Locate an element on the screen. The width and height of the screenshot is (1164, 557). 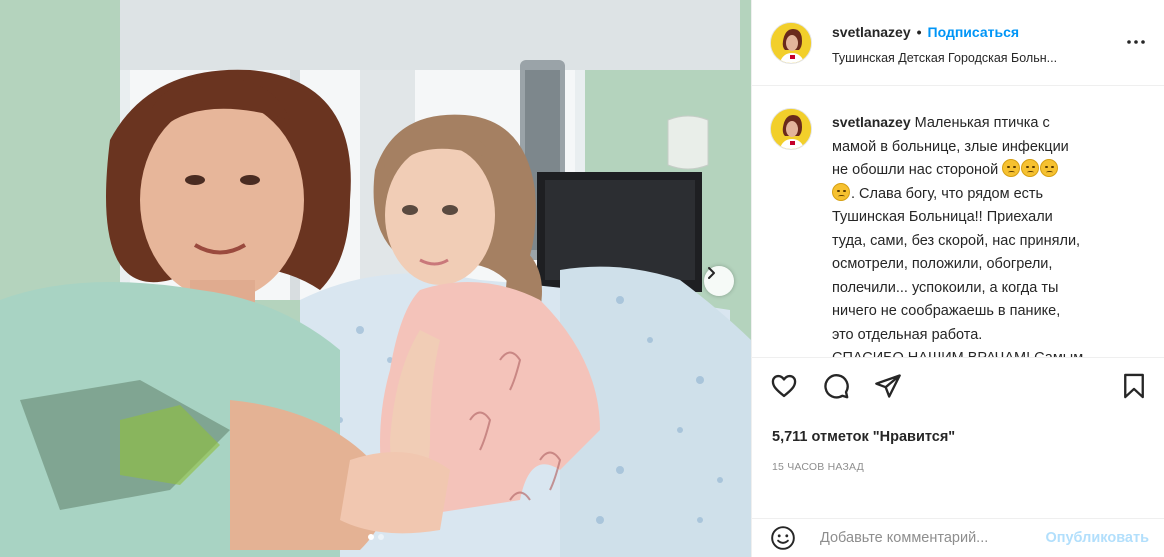
more-options-button is located at coordinates (1136, 44).